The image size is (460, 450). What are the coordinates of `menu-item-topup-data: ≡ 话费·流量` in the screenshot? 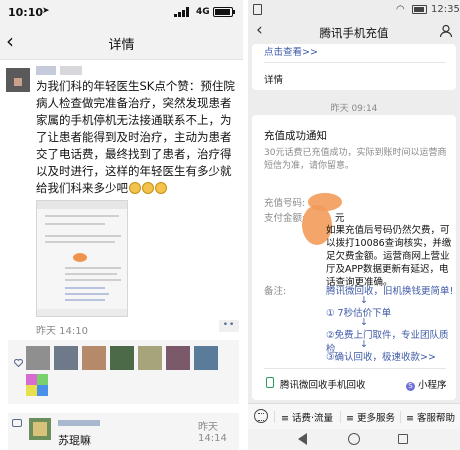 It's located at (307, 417).